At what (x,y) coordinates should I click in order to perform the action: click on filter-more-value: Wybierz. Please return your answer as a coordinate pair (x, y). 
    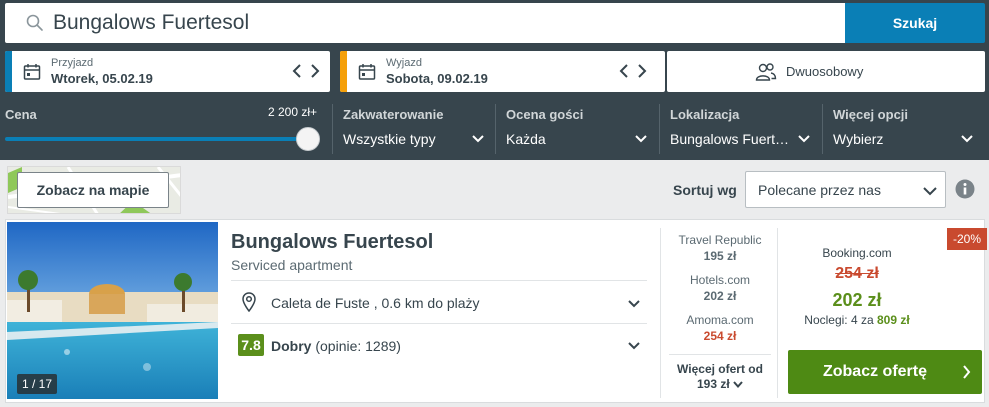
    Looking at the image, I should click on (858, 139).